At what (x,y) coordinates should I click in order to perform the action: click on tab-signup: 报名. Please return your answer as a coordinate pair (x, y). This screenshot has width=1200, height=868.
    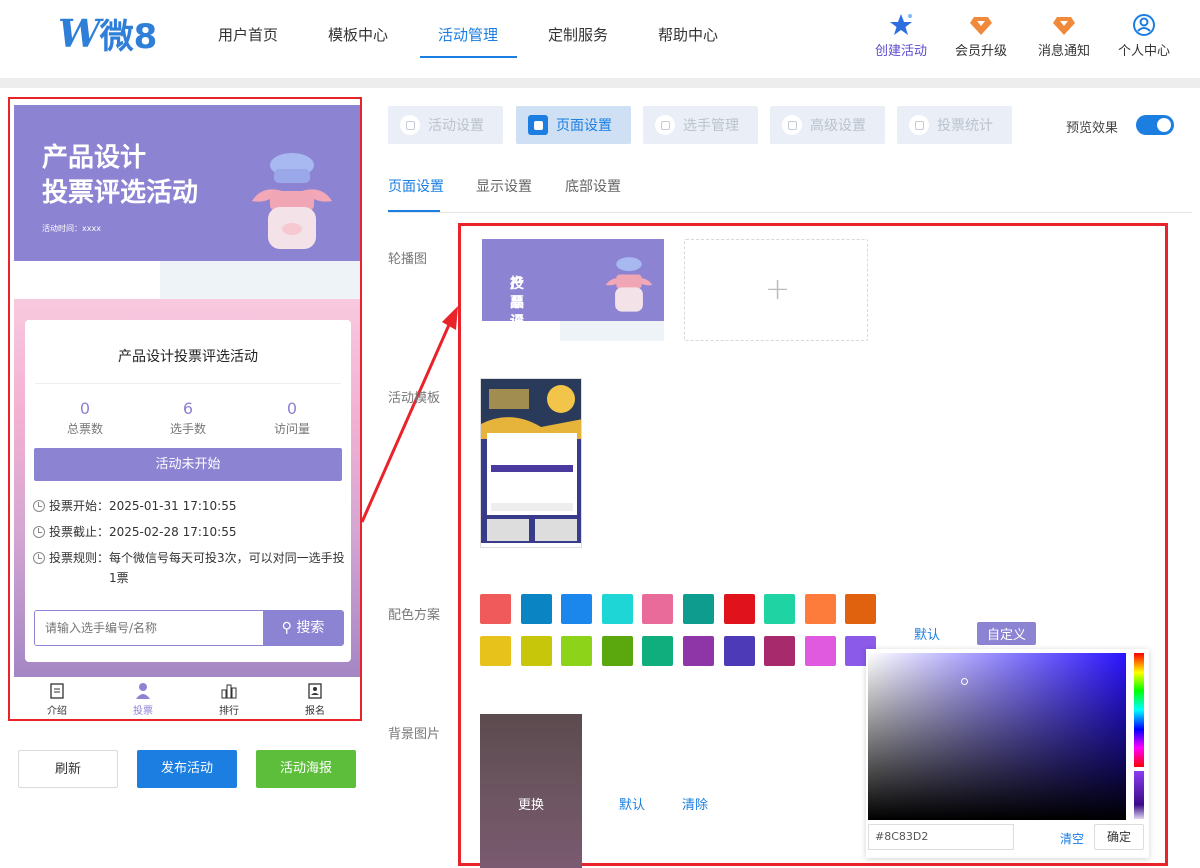
    Looking at the image, I should click on (315, 698).